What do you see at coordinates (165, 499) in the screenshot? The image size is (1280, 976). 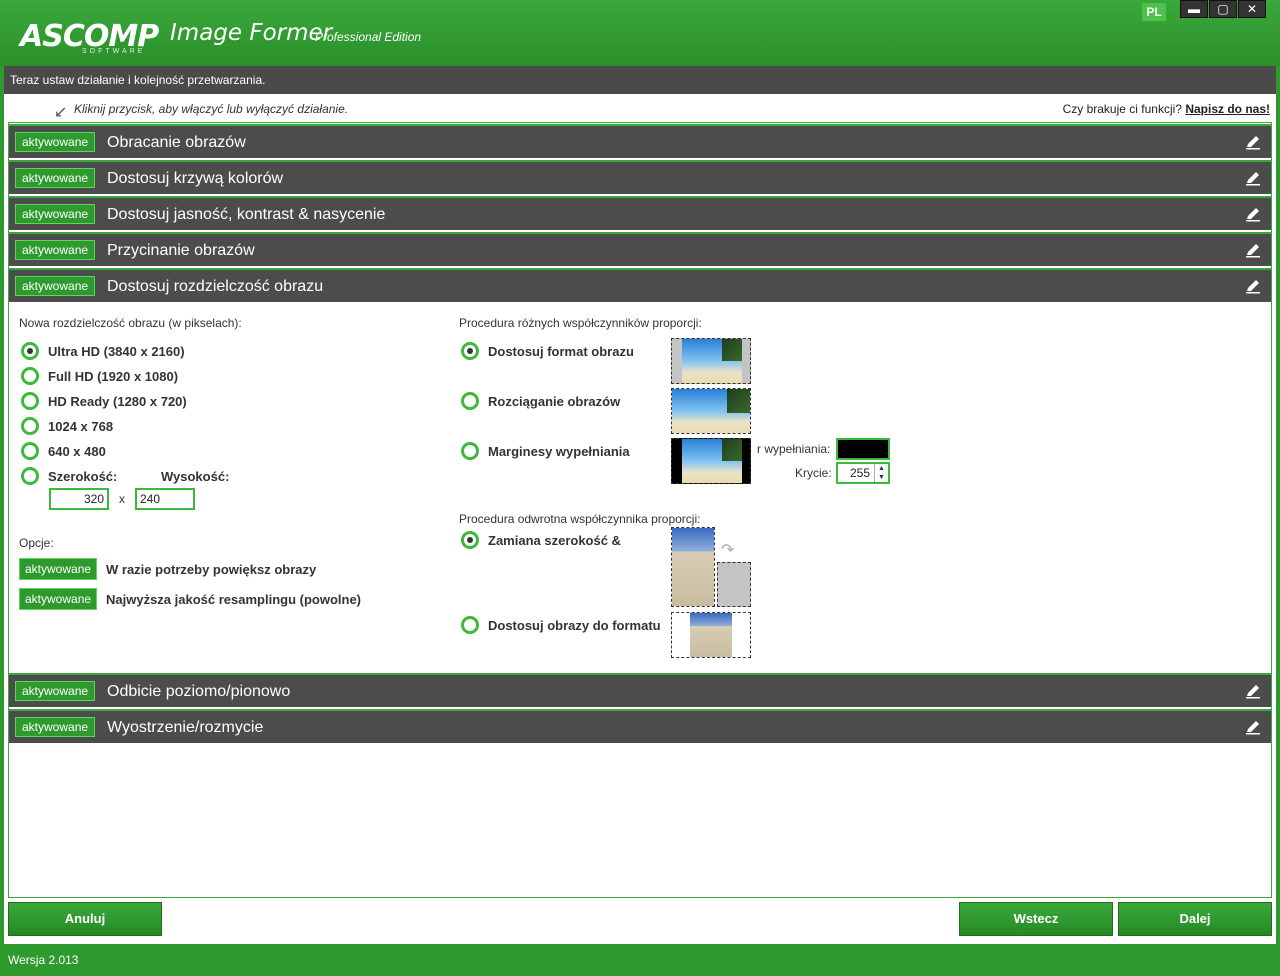 I see `height-field: 240` at bounding box center [165, 499].